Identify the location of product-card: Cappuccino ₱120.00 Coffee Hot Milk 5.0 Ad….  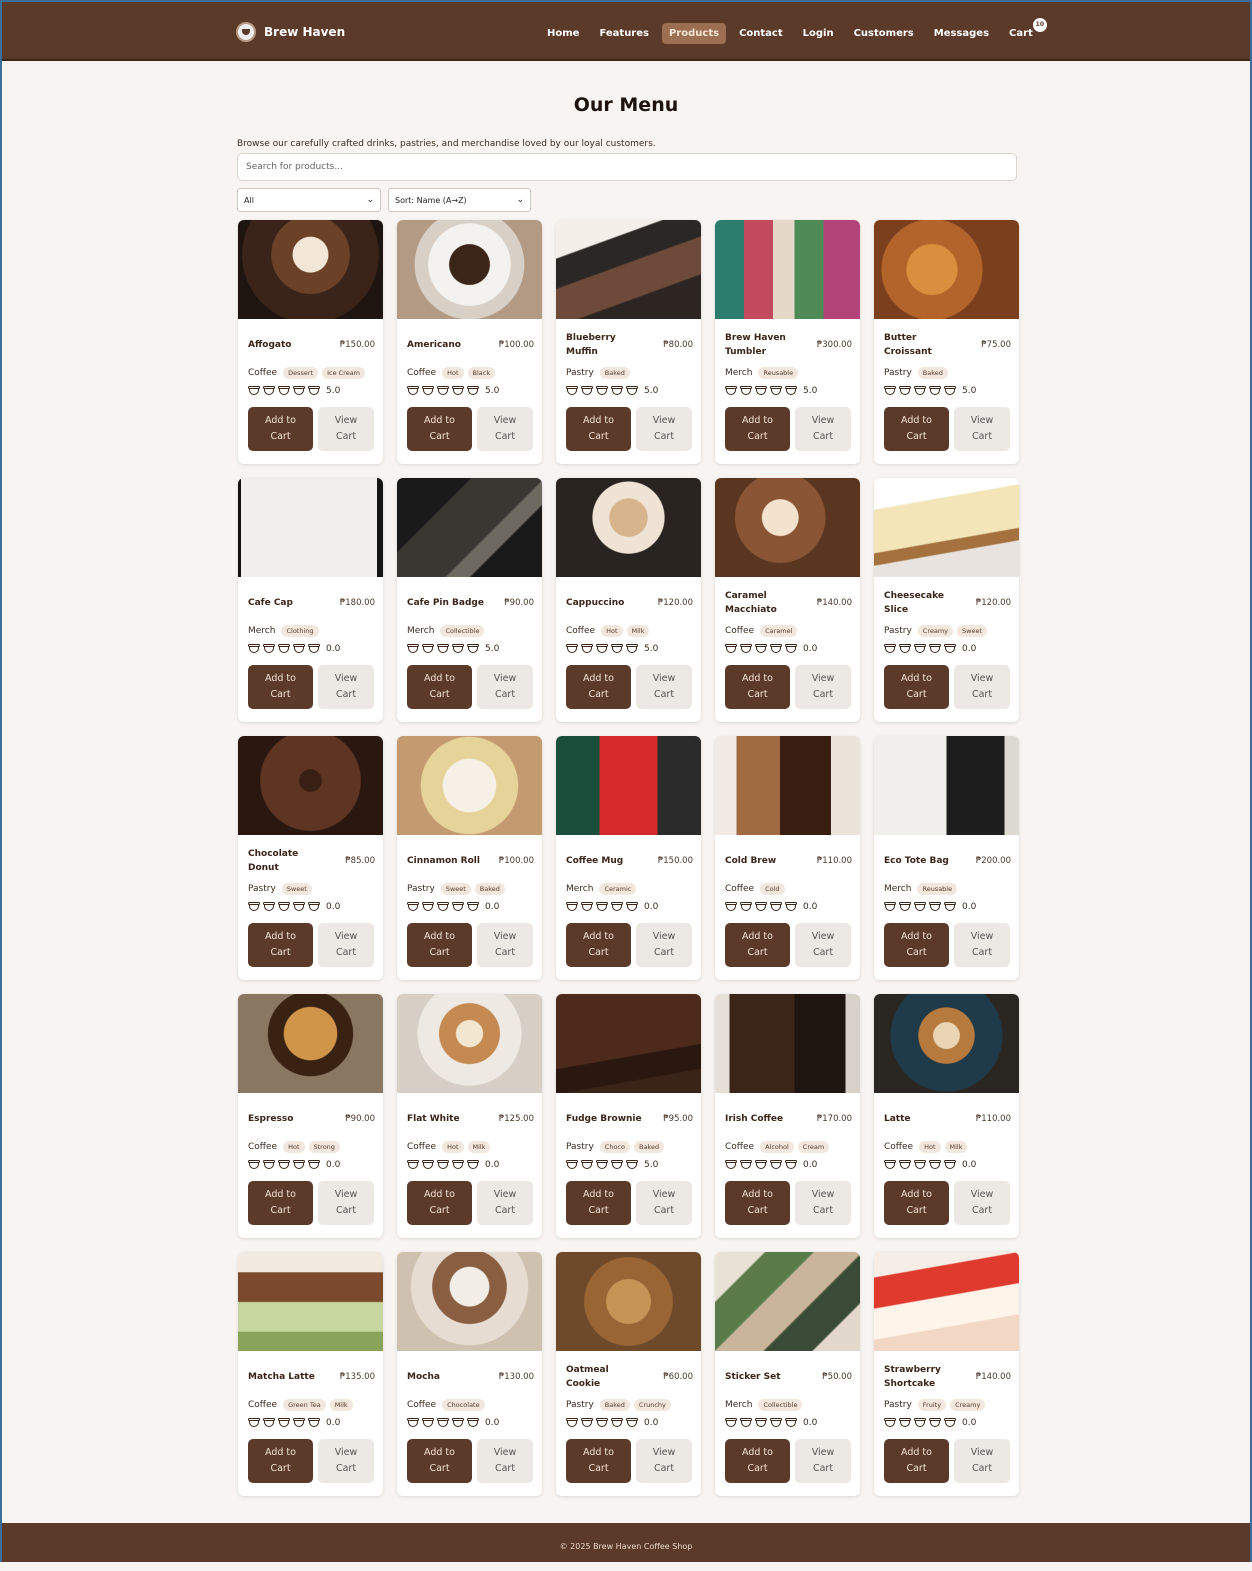
(628, 600).